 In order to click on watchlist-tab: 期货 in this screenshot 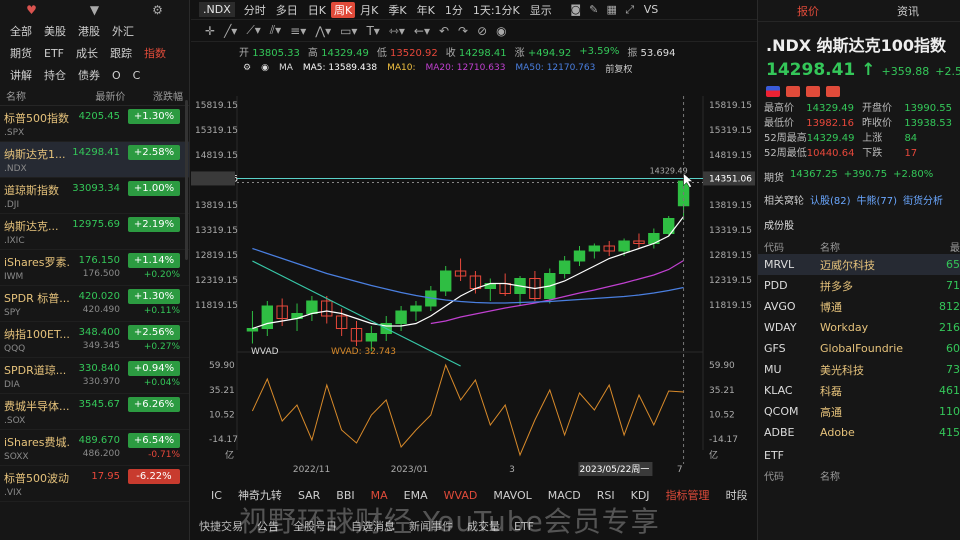, I will do `click(21, 53)`.